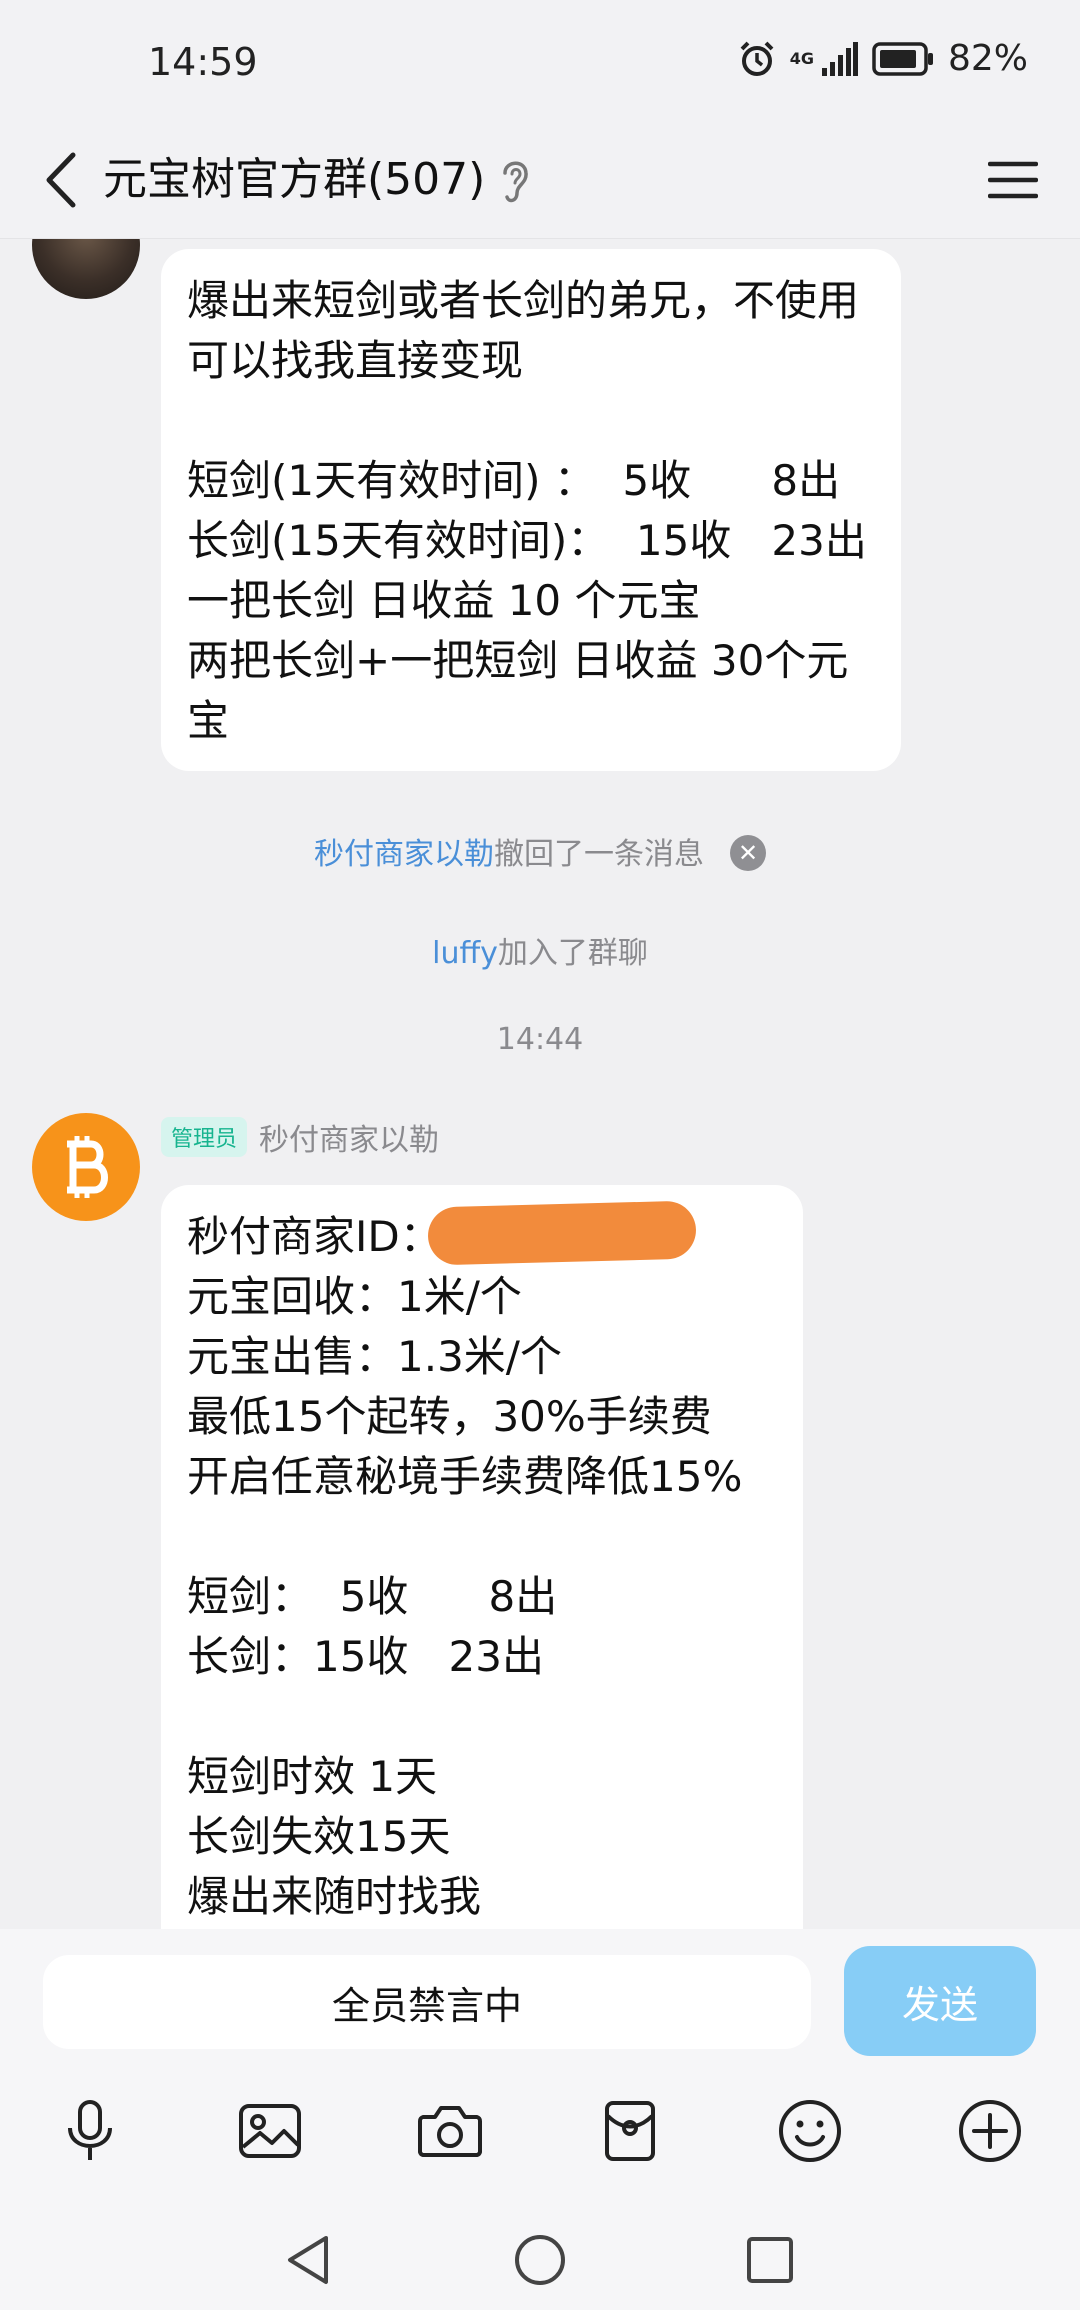 This screenshot has width=1080, height=2310. I want to click on status-time: 14:59, so click(203, 62).